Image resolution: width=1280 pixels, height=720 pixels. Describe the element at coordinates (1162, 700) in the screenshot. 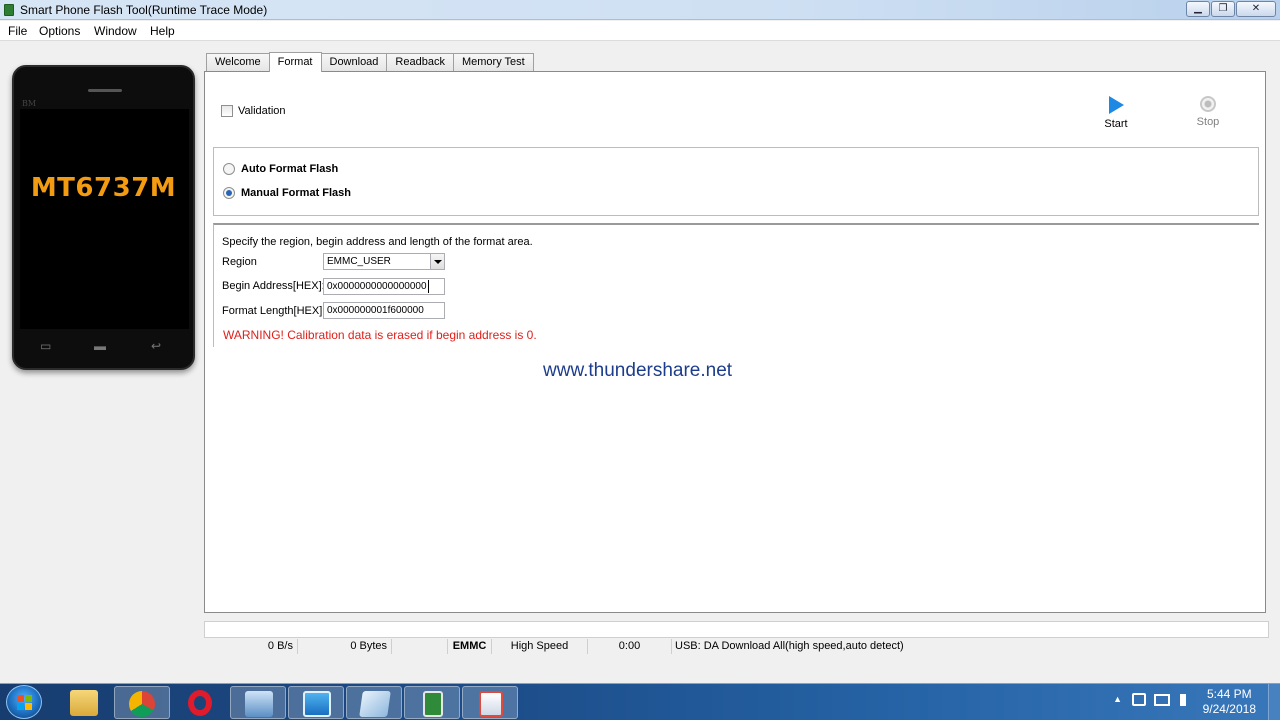

I see `network-icon` at that location.